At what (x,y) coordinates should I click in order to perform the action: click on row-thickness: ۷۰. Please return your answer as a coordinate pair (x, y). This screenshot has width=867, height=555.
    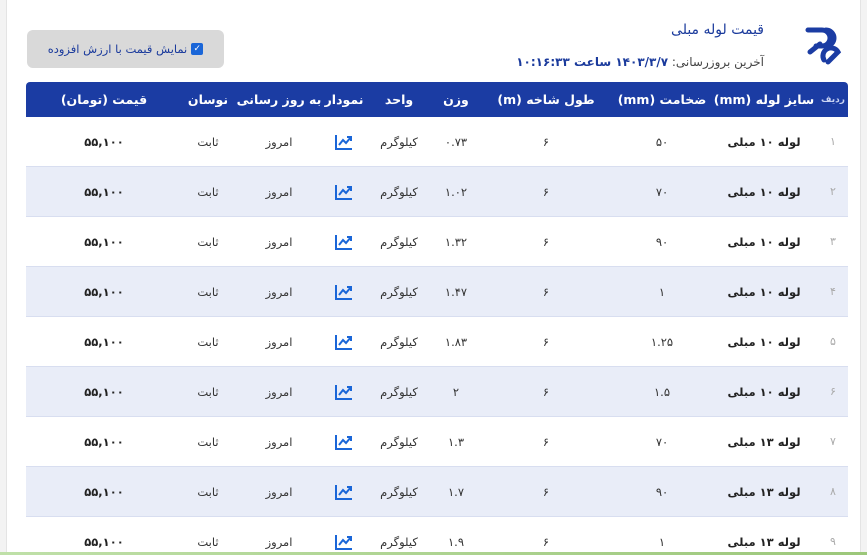
    Looking at the image, I should click on (662, 191).